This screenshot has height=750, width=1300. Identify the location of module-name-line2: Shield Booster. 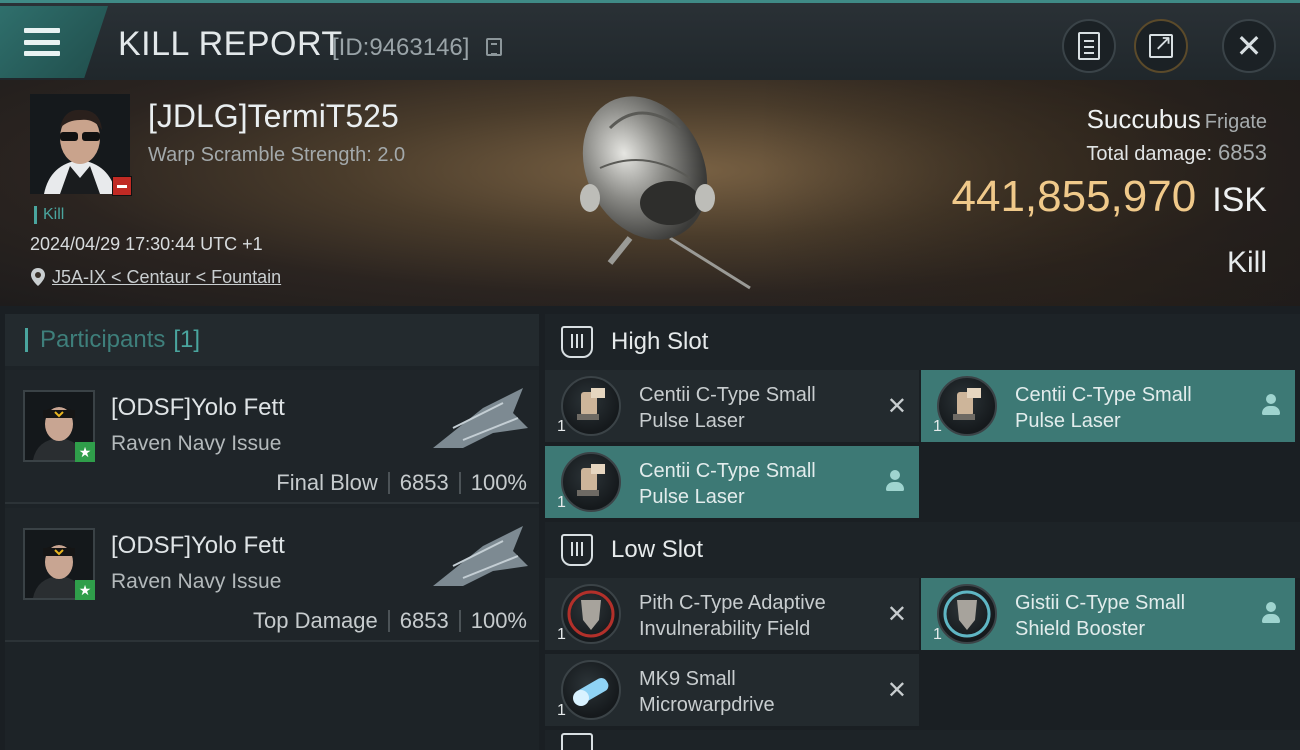
(1080, 629).